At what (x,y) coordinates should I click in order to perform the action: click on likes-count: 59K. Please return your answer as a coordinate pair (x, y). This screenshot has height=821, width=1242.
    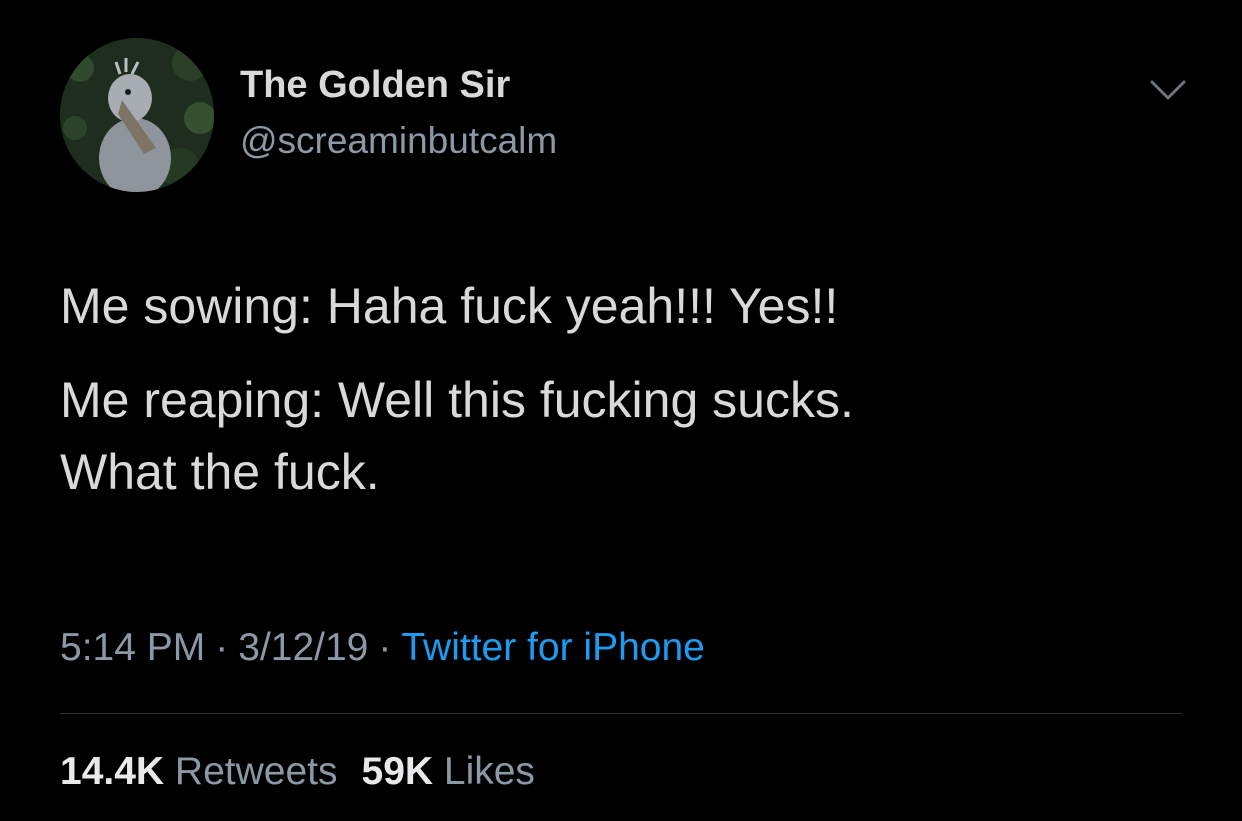
    Looking at the image, I should click on (397, 771).